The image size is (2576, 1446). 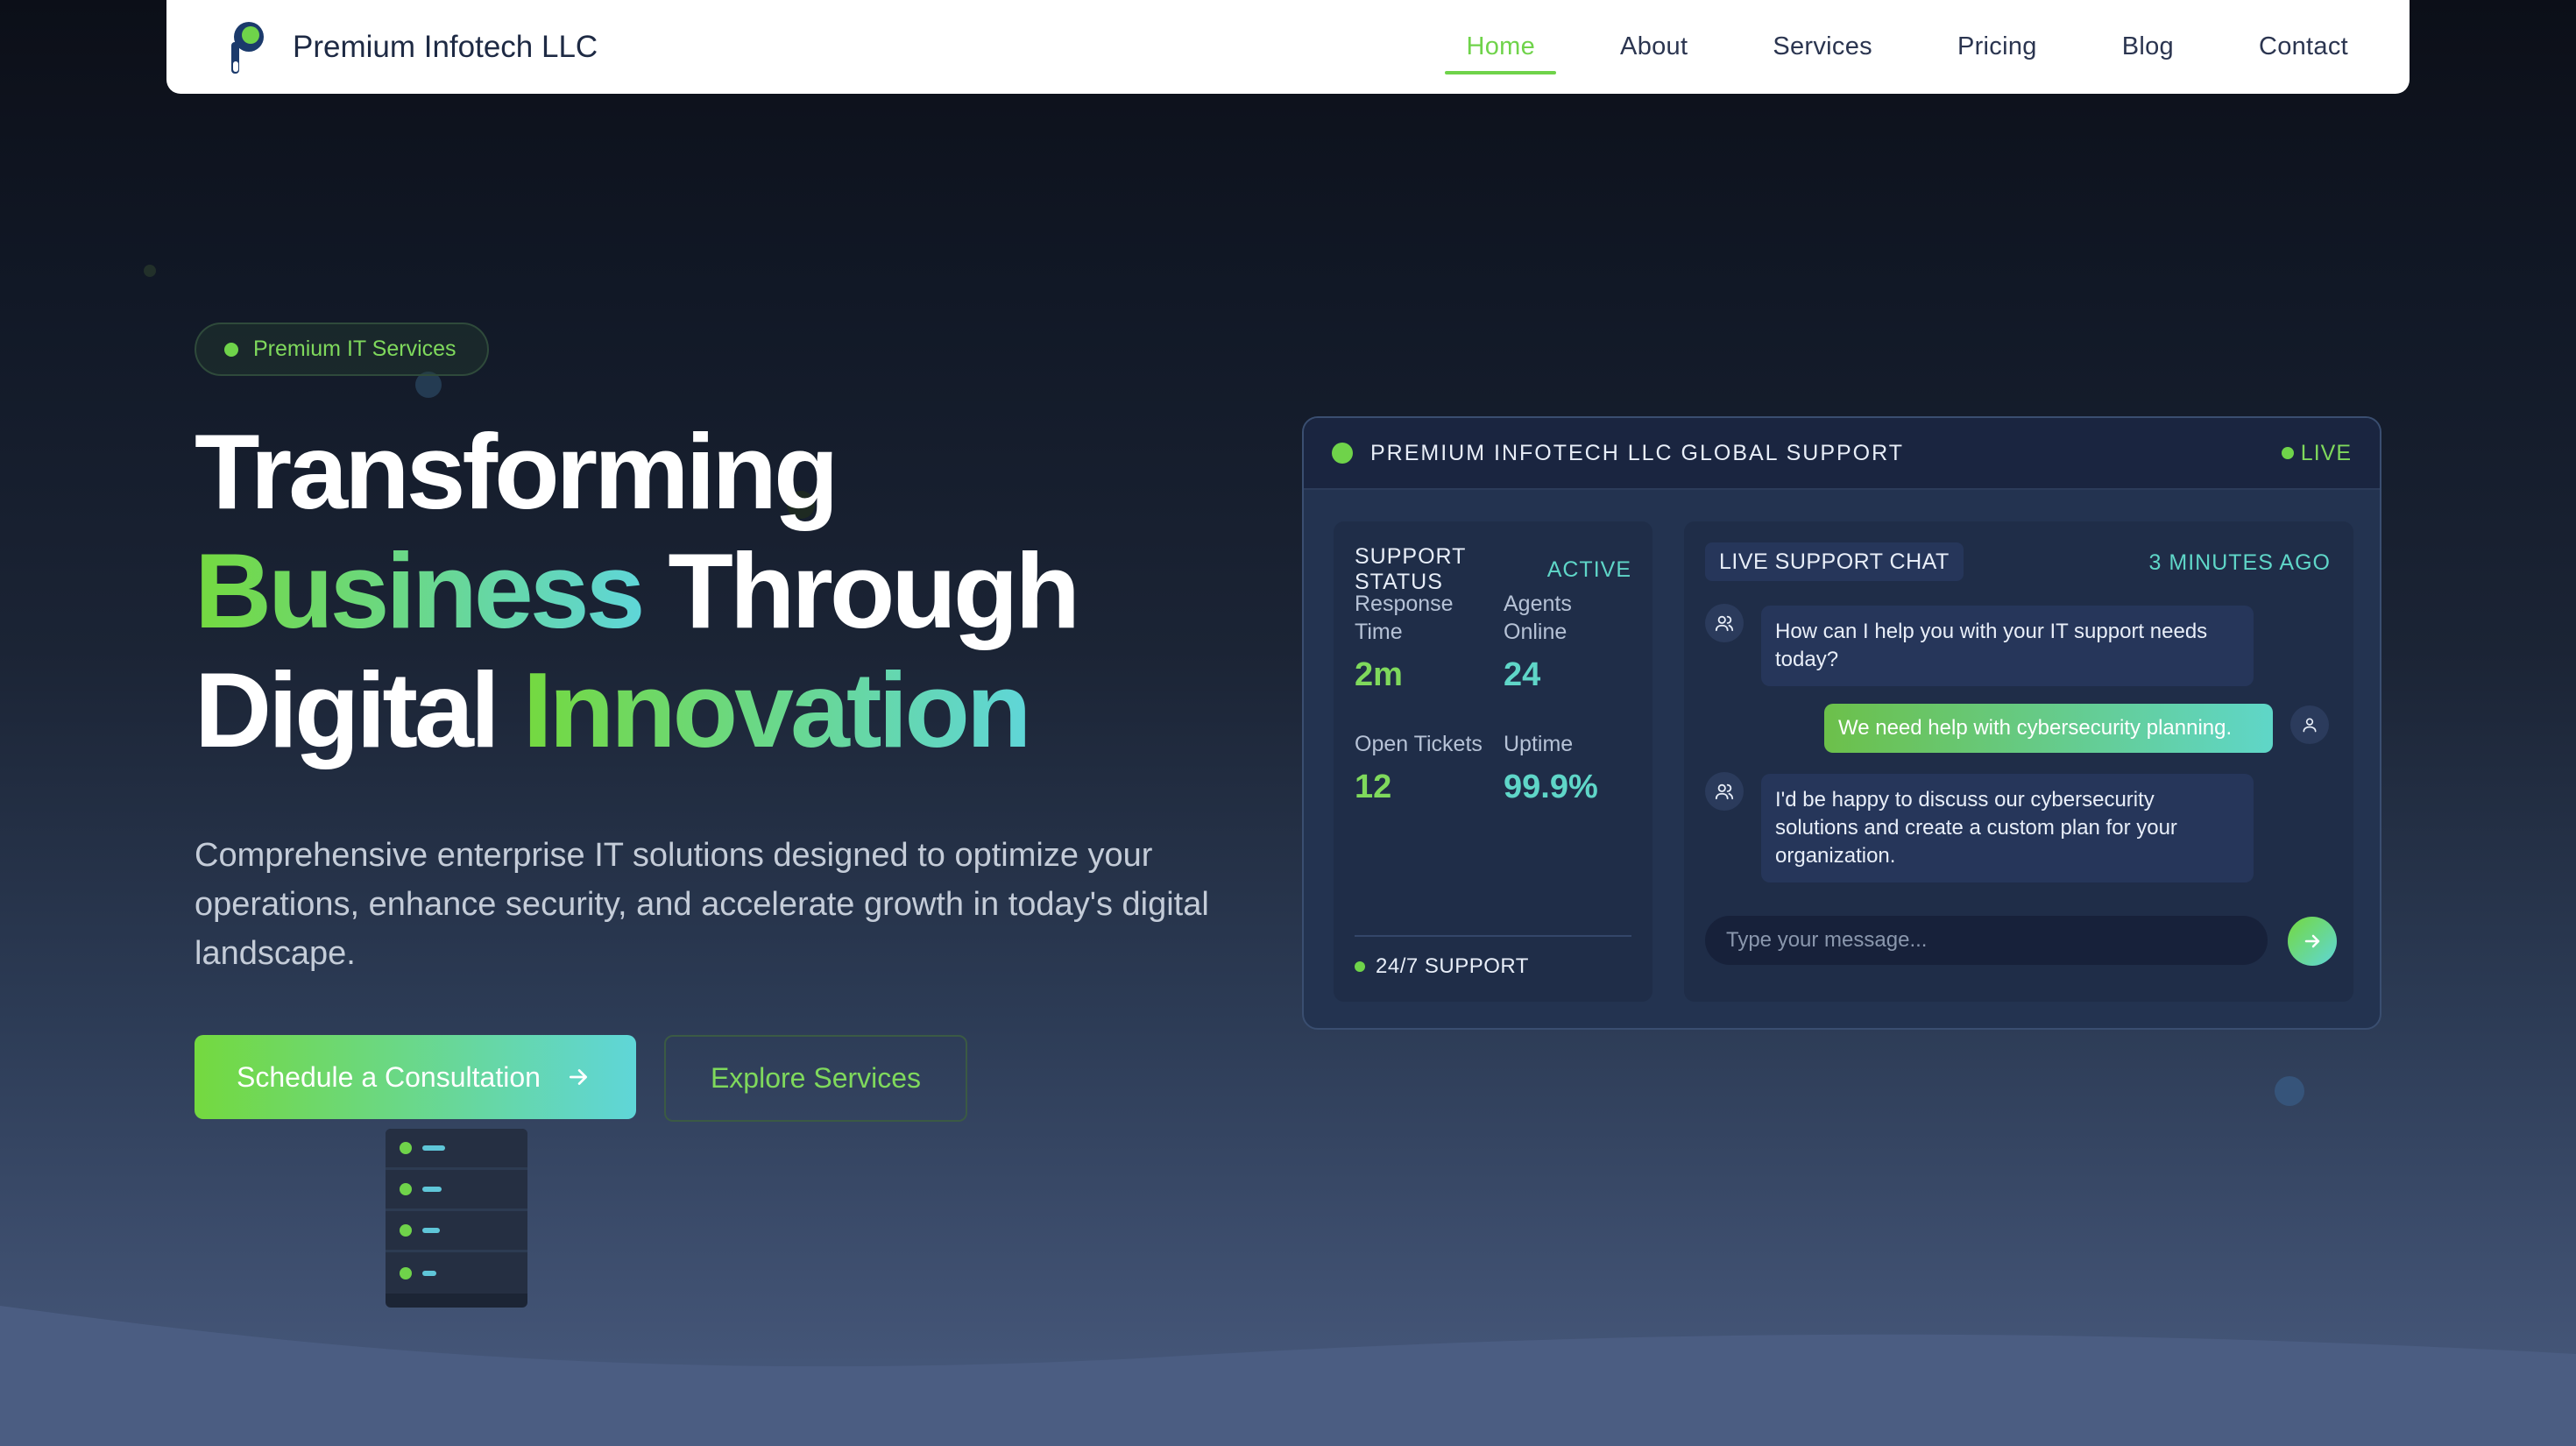 I want to click on stat-value: 24, so click(x=1522, y=674).